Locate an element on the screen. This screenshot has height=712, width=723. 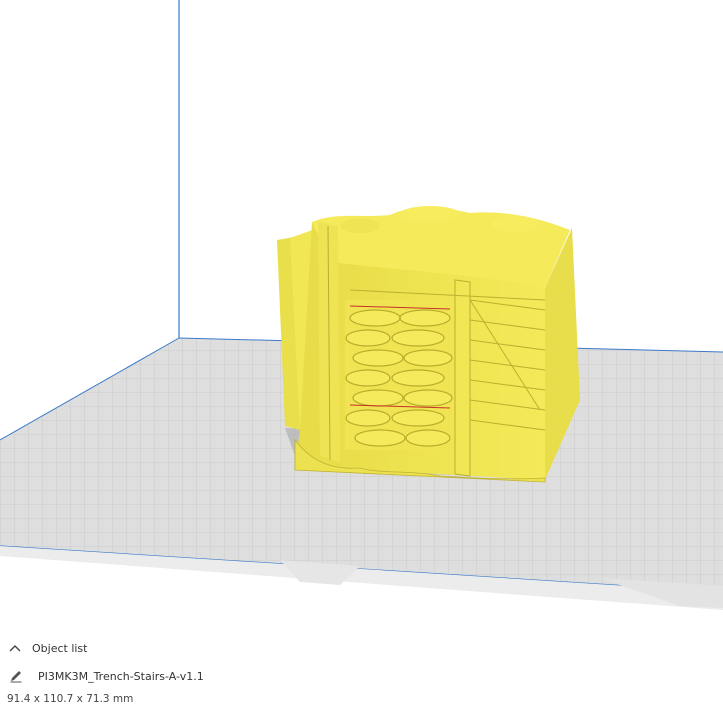
sandbag-wall is located at coordinates (399, 375).